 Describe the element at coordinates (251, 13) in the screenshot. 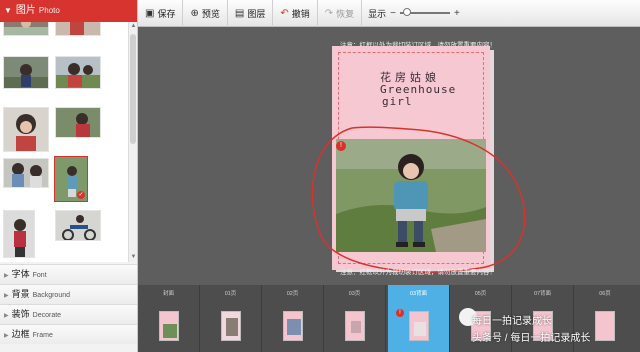

I see `layers-button: ▤ 图层` at that location.